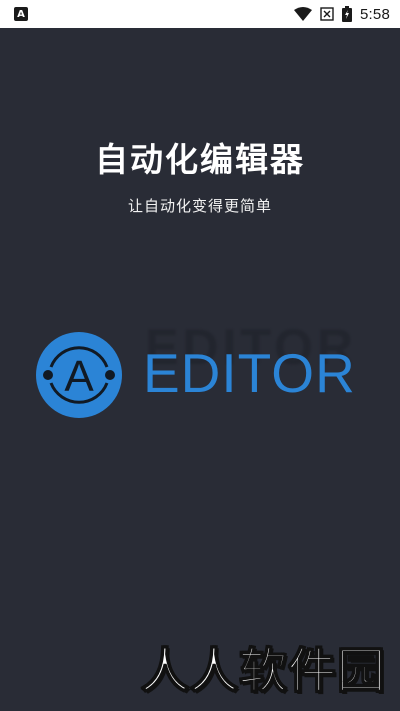  Describe the element at coordinates (303, 14) in the screenshot. I see `wifi-icon` at that location.